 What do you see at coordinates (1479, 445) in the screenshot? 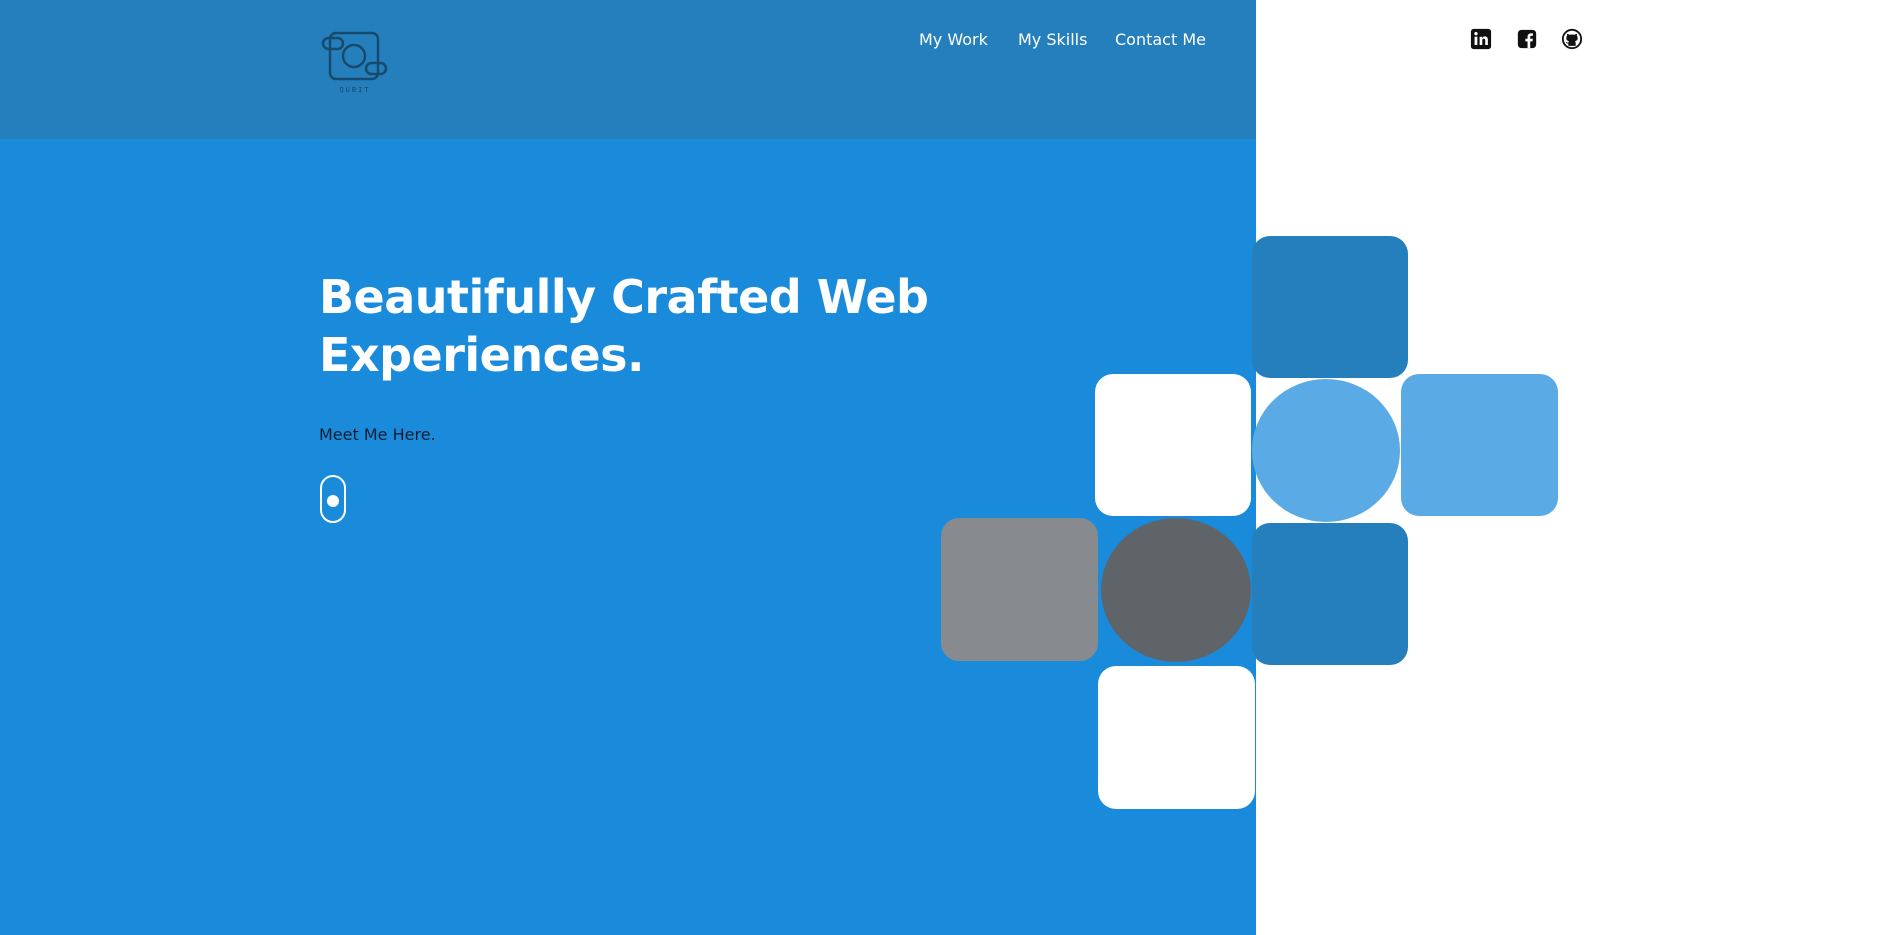
I see `tile-light-blue-right` at bounding box center [1479, 445].